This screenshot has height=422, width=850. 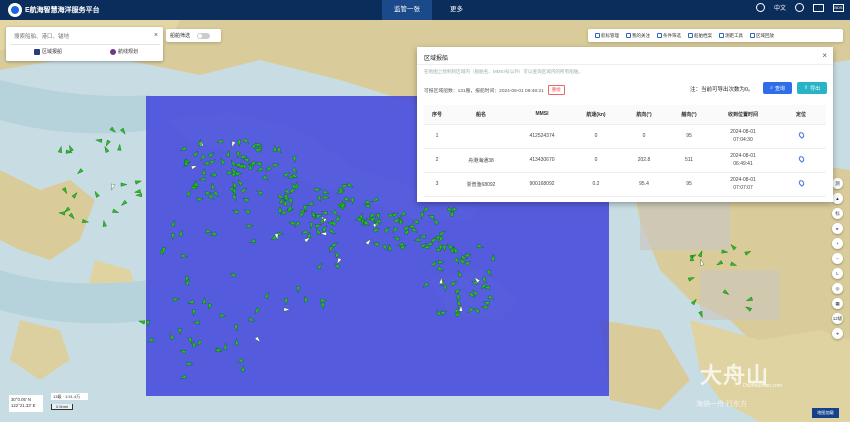 What do you see at coordinates (771, 88) in the screenshot?
I see `search-icon: ⌕` at bounding box center [771, 88].